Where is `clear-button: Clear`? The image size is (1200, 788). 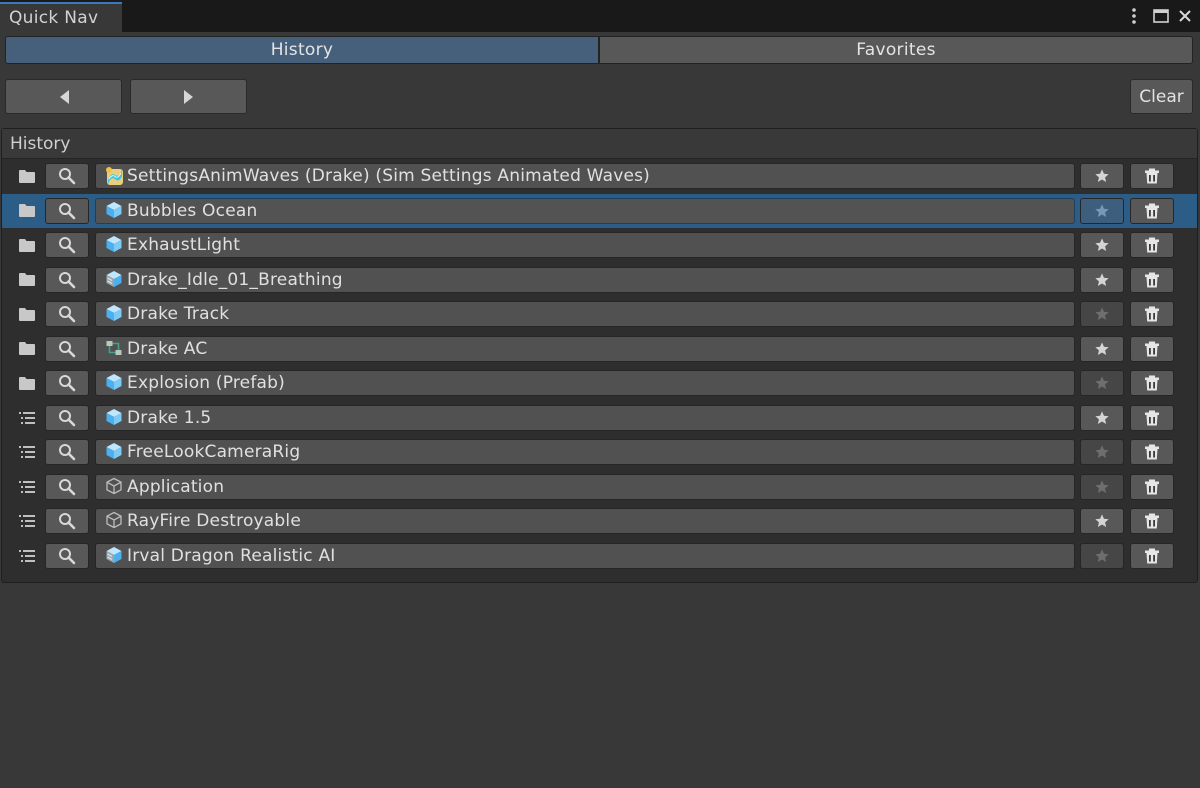
clear-button: Clear is located at coordinates (1161, 96).